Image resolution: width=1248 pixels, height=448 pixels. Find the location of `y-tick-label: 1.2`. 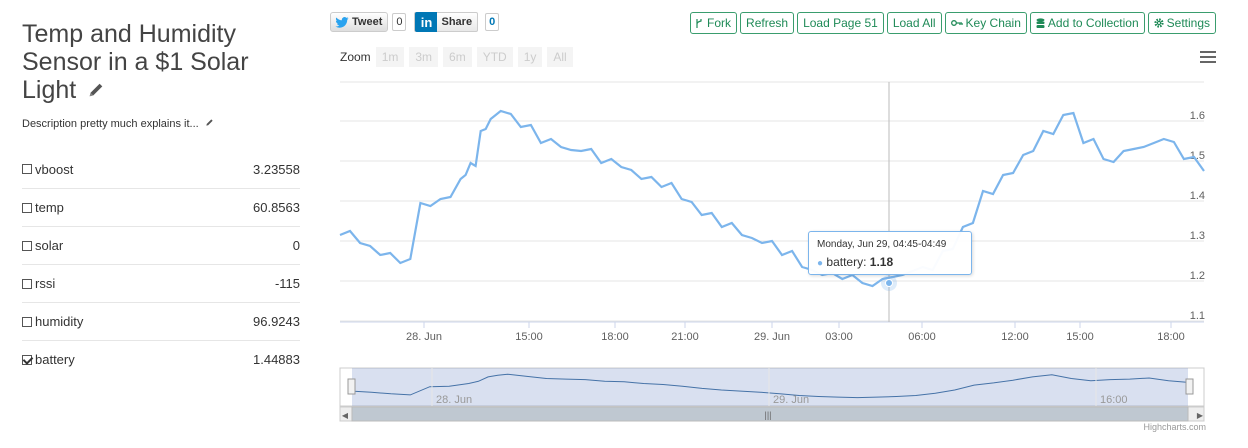

y-tick-label: 1.2 is located at coordinates (1197, 276).